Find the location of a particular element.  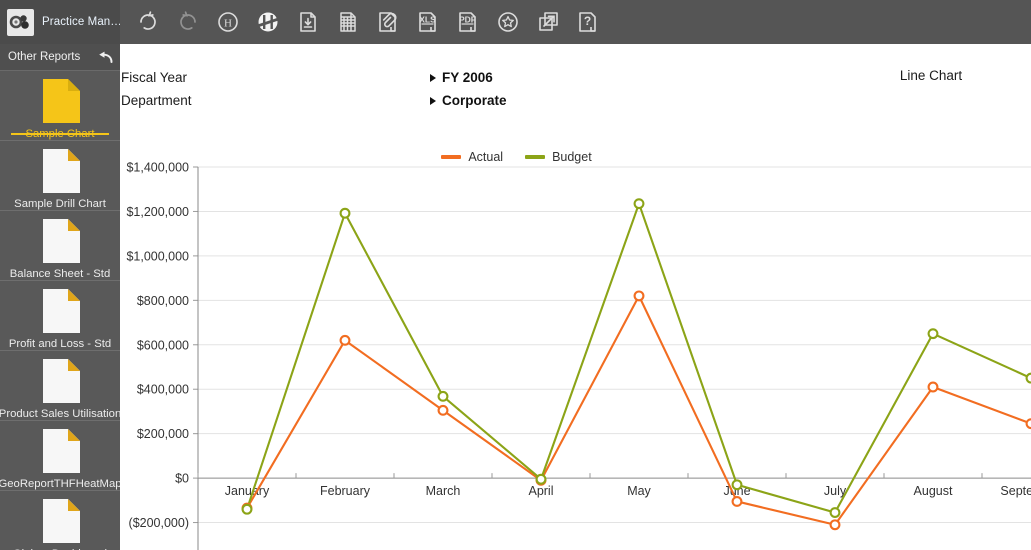

svg-text: PDF is located at coordinates (467, 20).